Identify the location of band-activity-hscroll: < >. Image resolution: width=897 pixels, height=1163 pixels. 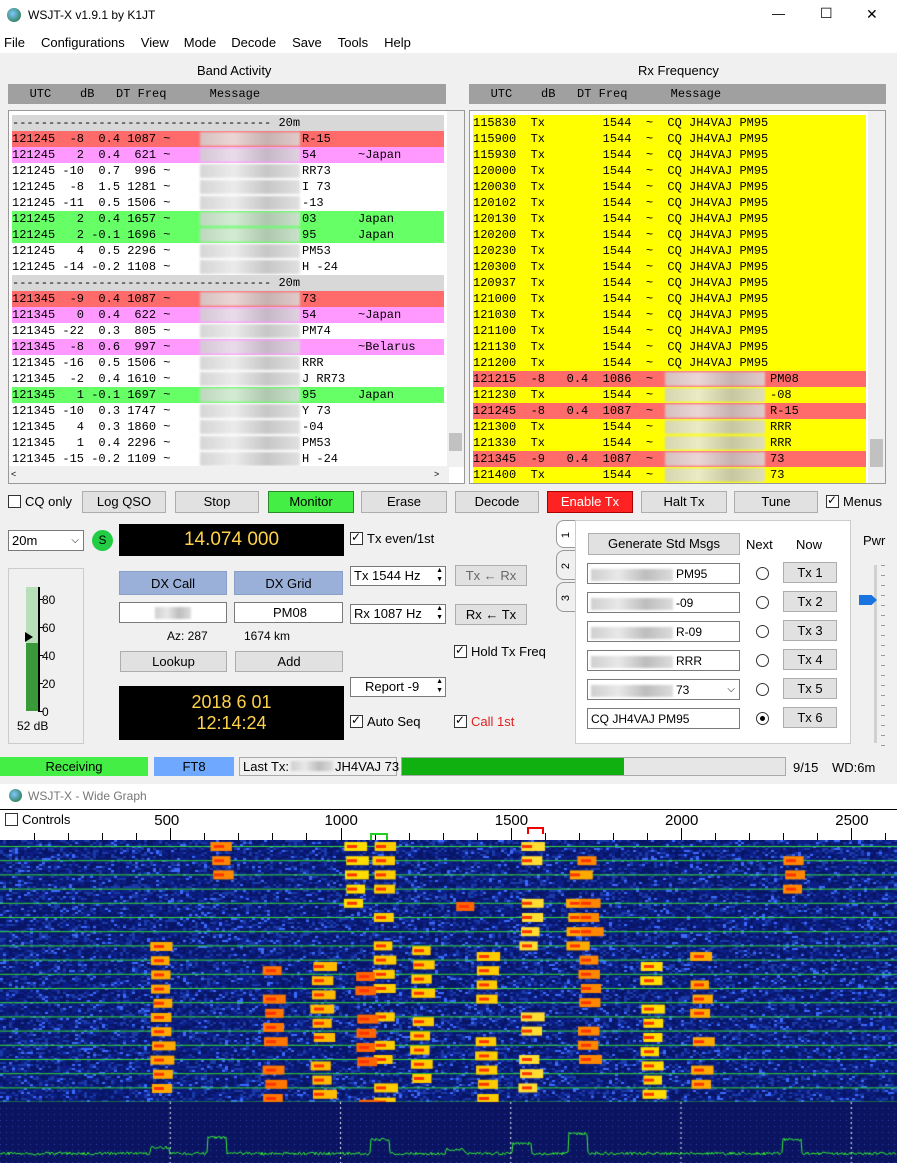
(229, 474).